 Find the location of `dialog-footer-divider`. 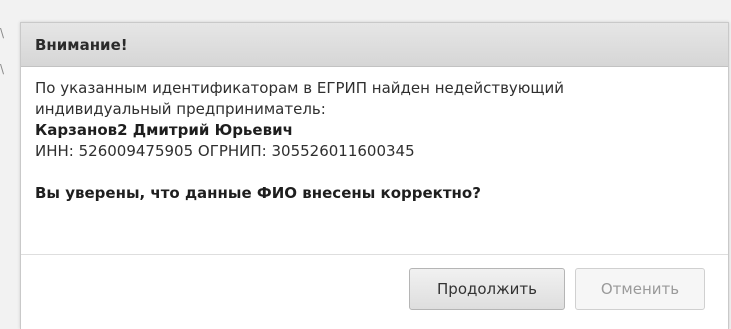

dialog-footer-divider is located at coordinates (374, 254).